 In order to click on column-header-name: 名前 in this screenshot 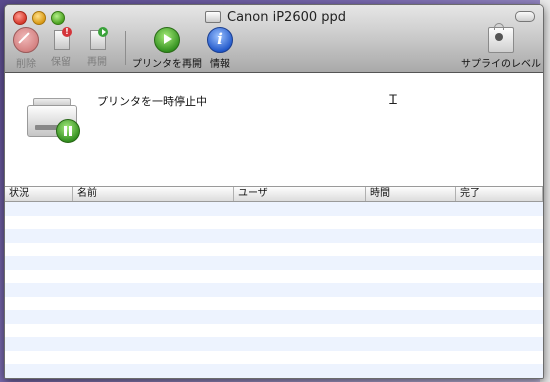, I will do `click(153, 194)`.